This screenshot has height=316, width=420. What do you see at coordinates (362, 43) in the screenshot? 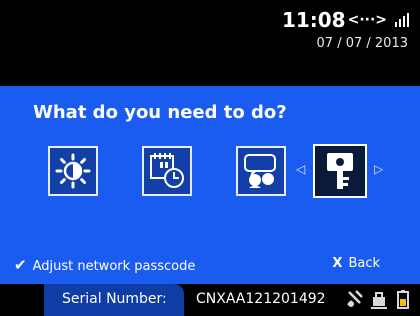
I see `date-display: 07 / 07 / 2013` at bounding box center [362, 43].